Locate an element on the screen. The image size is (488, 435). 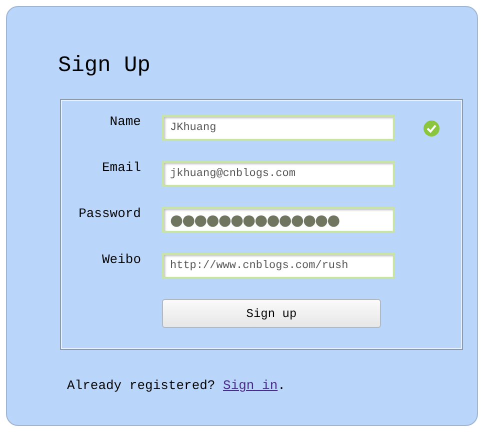
input-field: ●●●●●●●●●●●●●● is located at coordinates (278, 220).